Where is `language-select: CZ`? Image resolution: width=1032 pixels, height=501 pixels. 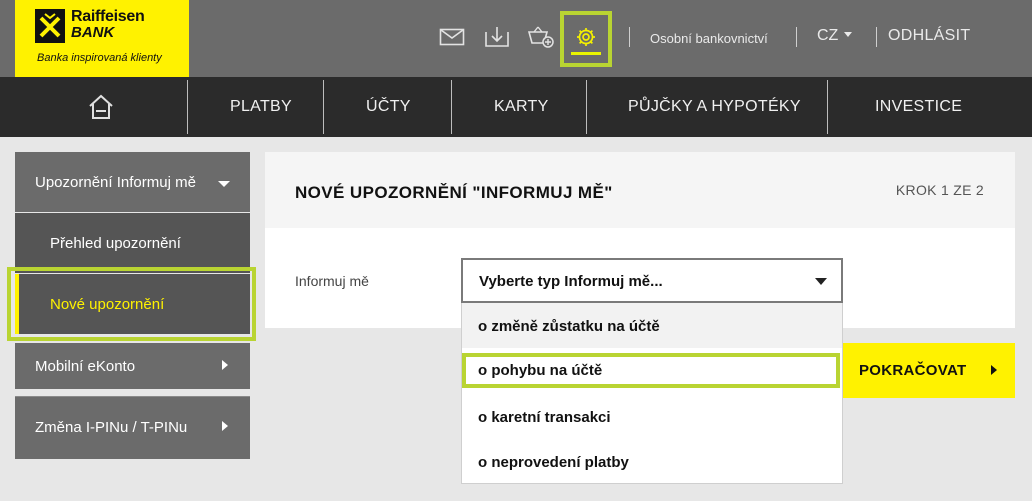 language-select: CZ is located at coordinates (835, 35).